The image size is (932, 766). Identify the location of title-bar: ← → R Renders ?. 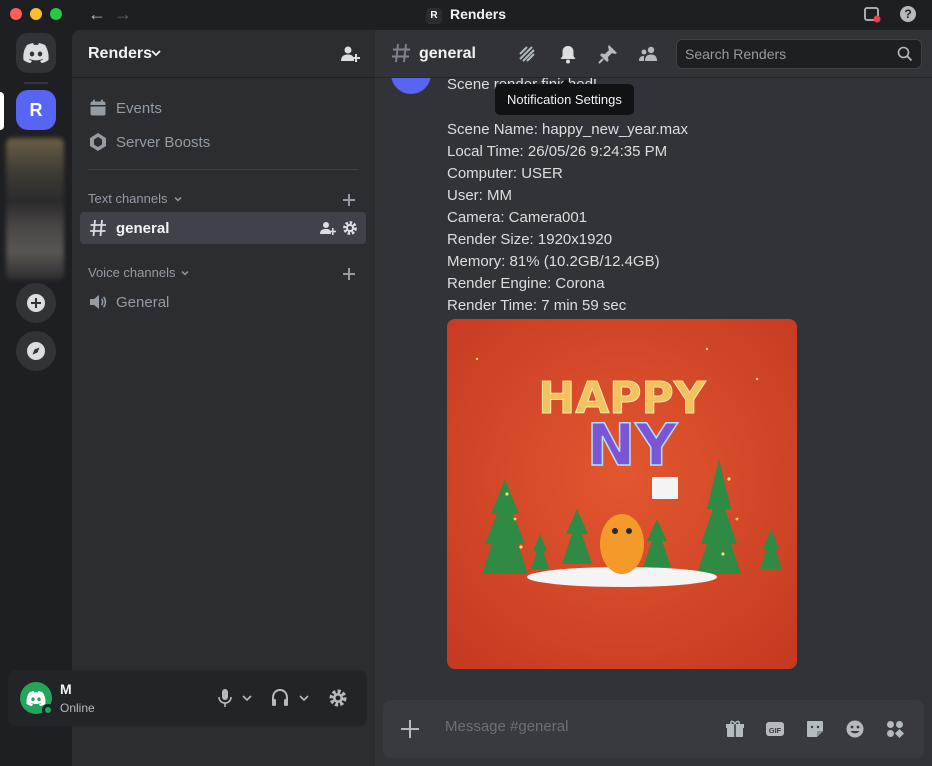
(466, 15).